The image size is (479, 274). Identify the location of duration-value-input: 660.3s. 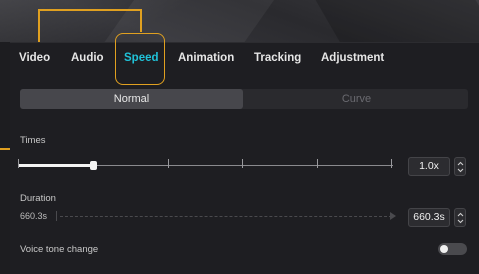
(429, 217).